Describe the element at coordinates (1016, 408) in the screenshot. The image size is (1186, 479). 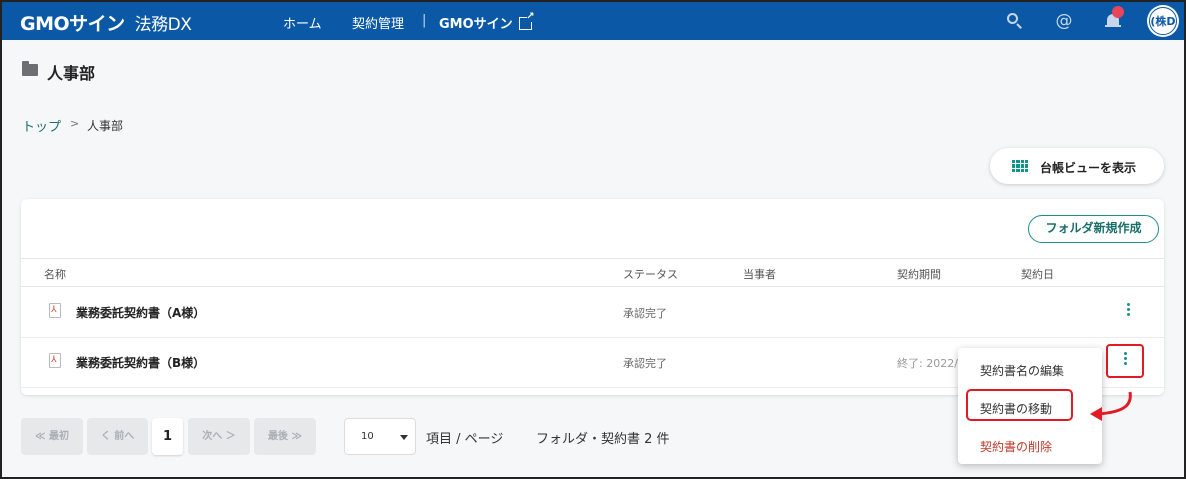
I see `menu-item-move: 契約書の移動` at that location.